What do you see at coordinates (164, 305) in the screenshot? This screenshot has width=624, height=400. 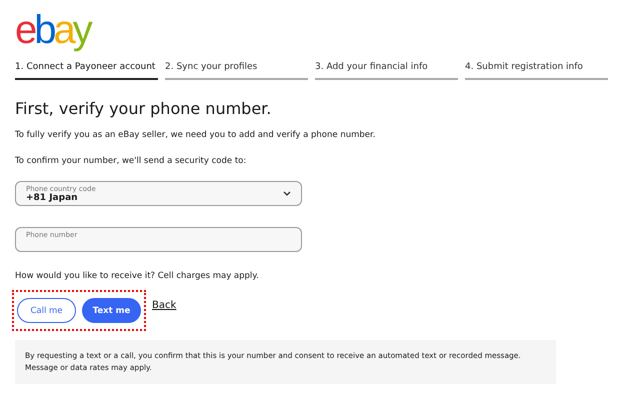 I see `back-link: Back` at bounding box center [164, 305].